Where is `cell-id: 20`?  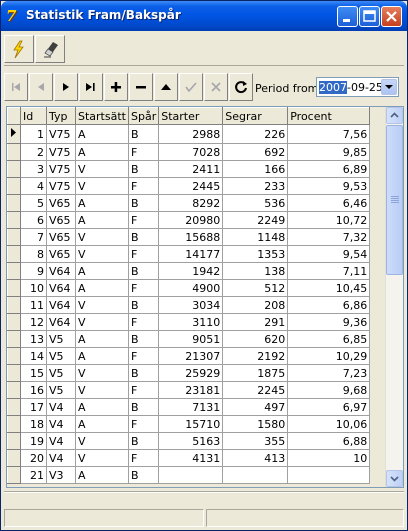
cell-id: 20 is located at coordinates (33, 458).